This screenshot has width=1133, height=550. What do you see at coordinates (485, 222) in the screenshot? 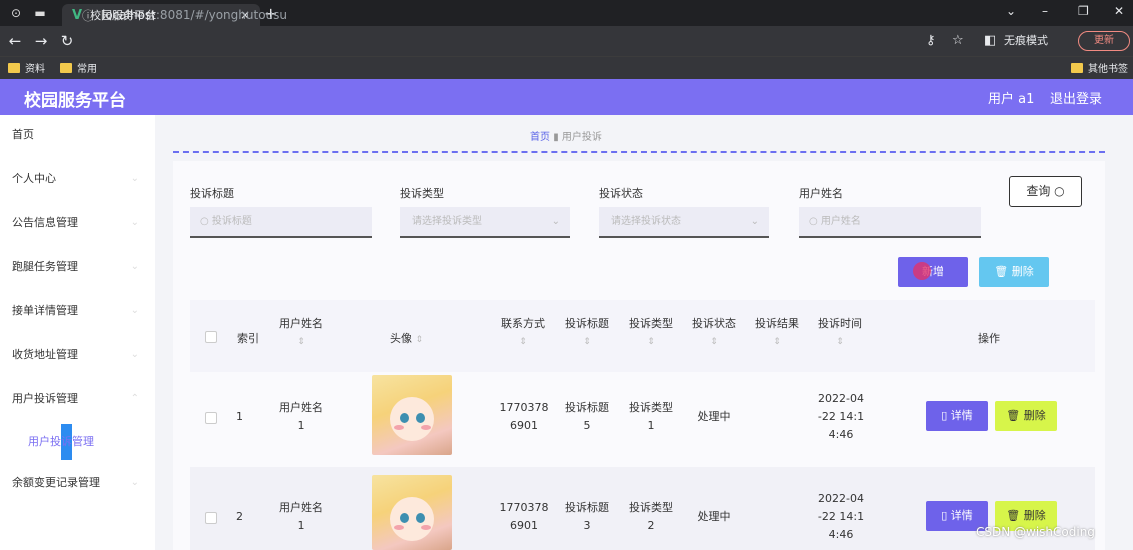
I see `type-select: 请选择投诉类型 ⌄` at bounding box center [485, 222].